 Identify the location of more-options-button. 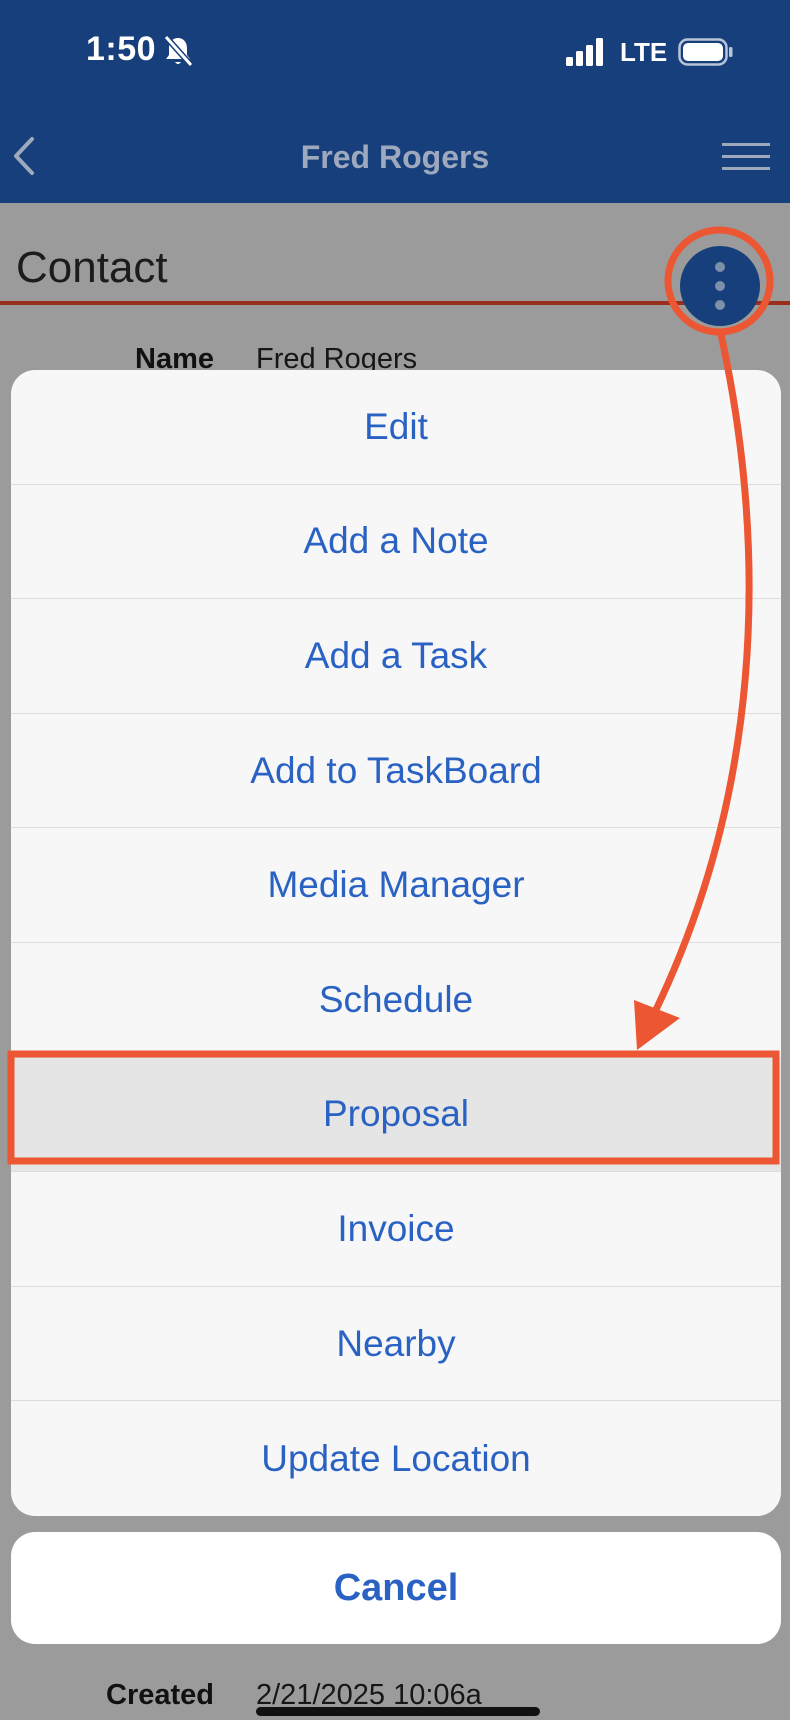
(720, 286).